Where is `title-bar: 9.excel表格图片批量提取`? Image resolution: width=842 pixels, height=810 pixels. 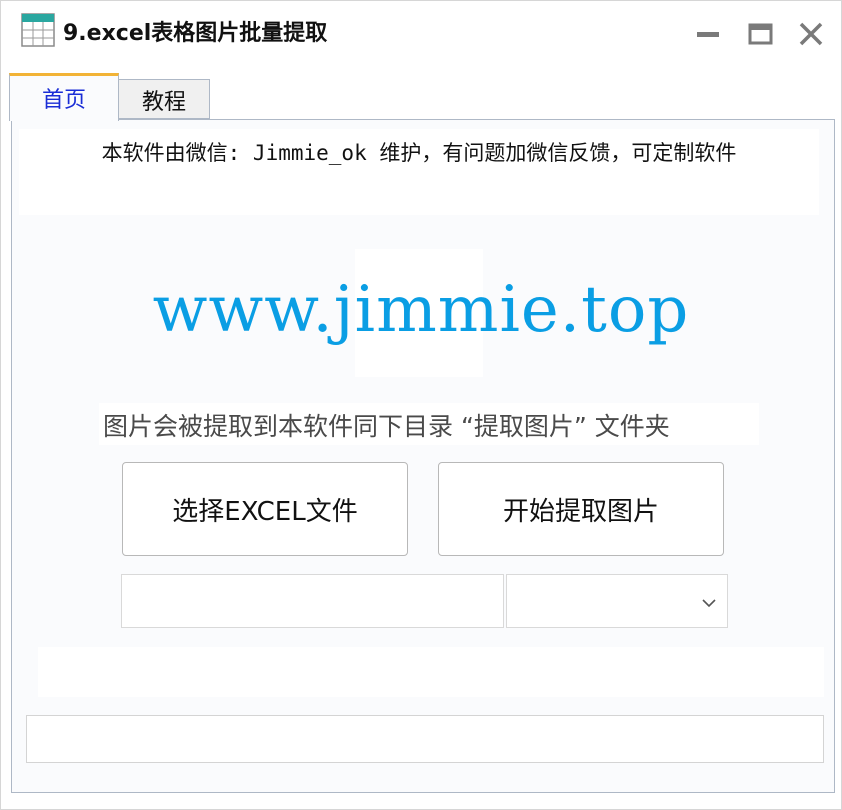 title-bar: 9.excel表格图片批量提取 is located at coordinates (421, 33).